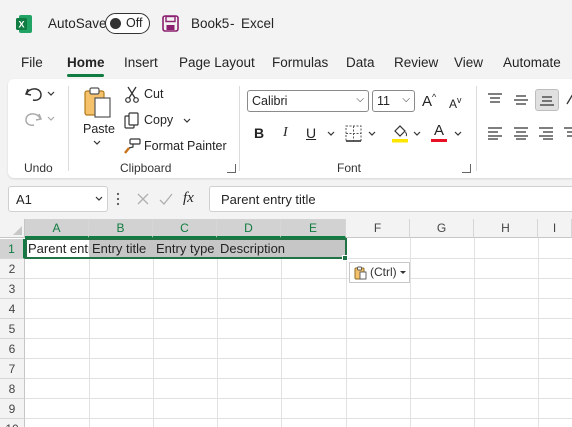  I want to click on column-header: B, so click(121, 228).